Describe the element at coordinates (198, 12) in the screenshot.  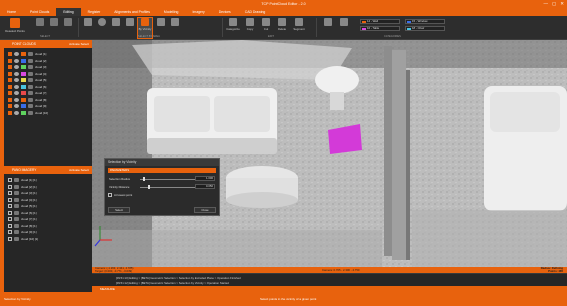
I see `tab-imagery: Imagery` at that location.